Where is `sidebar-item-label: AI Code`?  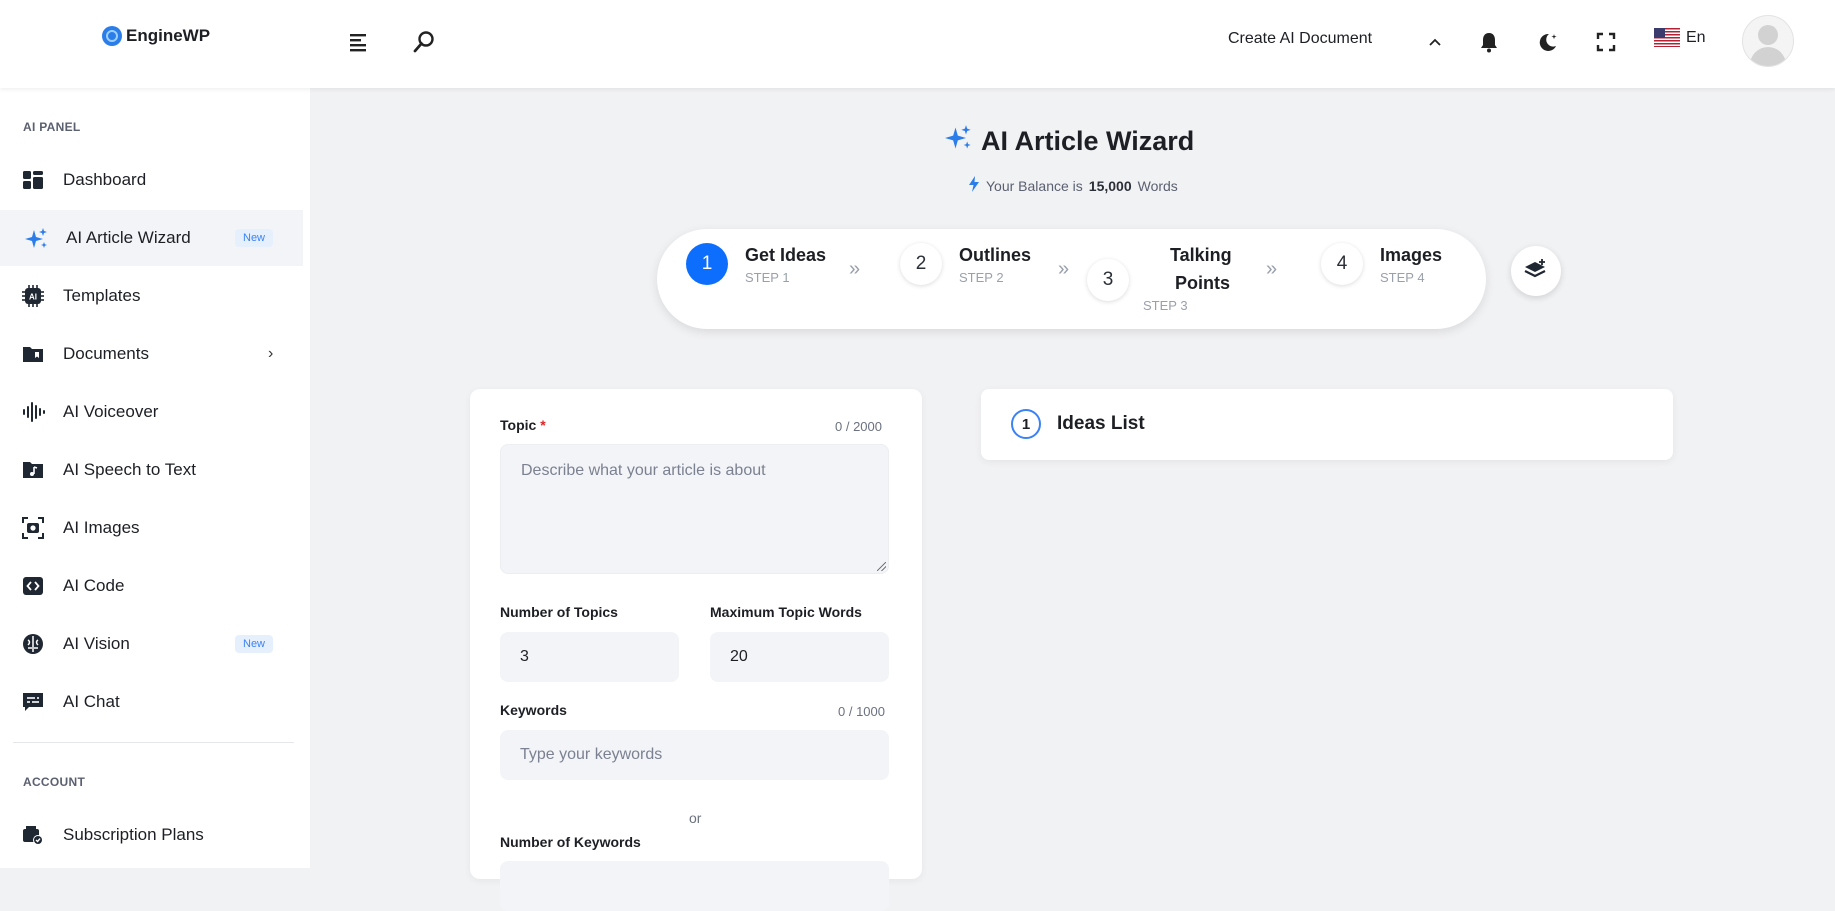
sidebar-item-label: AI Code is located at coordinates (94, 585).